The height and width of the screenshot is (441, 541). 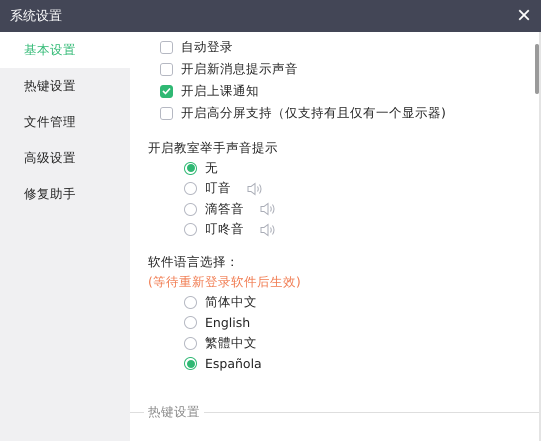 I want to click on sidebar-item: 热键设置, so click(x=65, y=86).